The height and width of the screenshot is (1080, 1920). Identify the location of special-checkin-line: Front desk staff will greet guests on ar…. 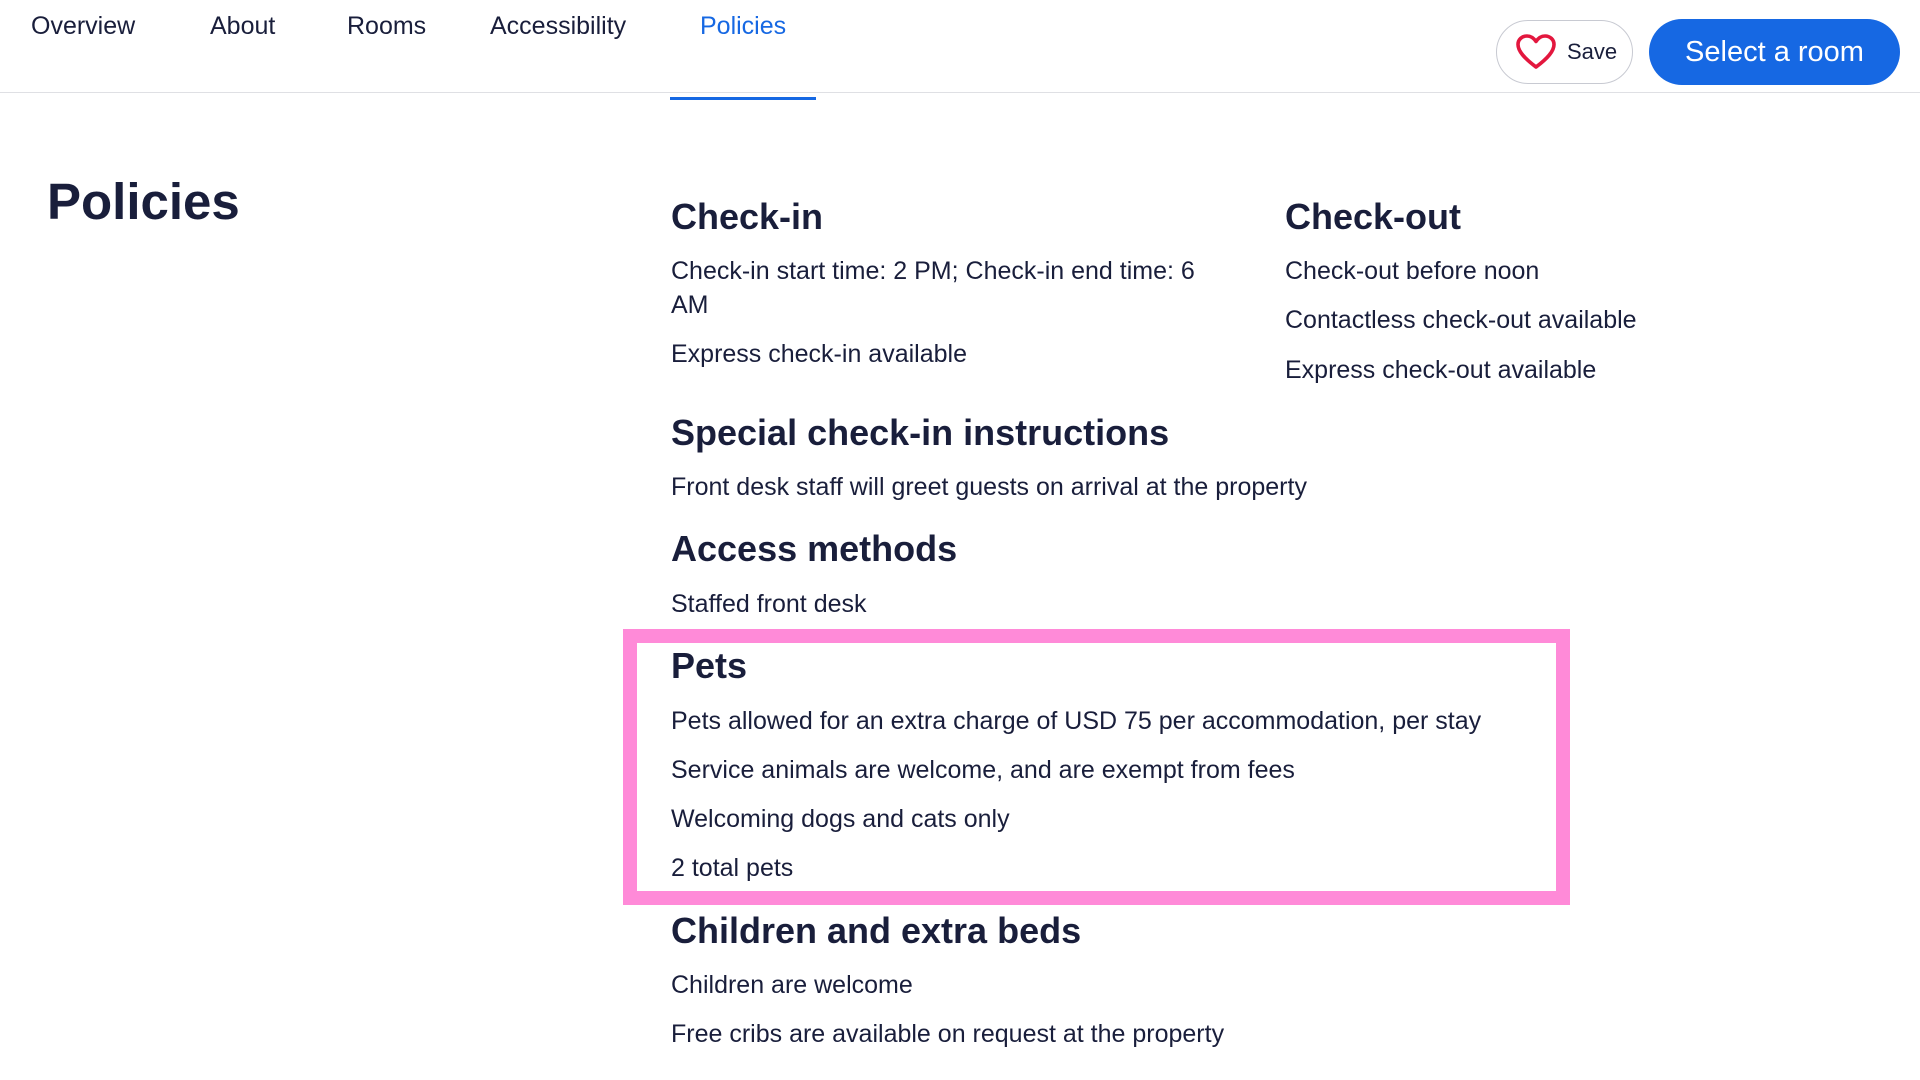
(989, 487).